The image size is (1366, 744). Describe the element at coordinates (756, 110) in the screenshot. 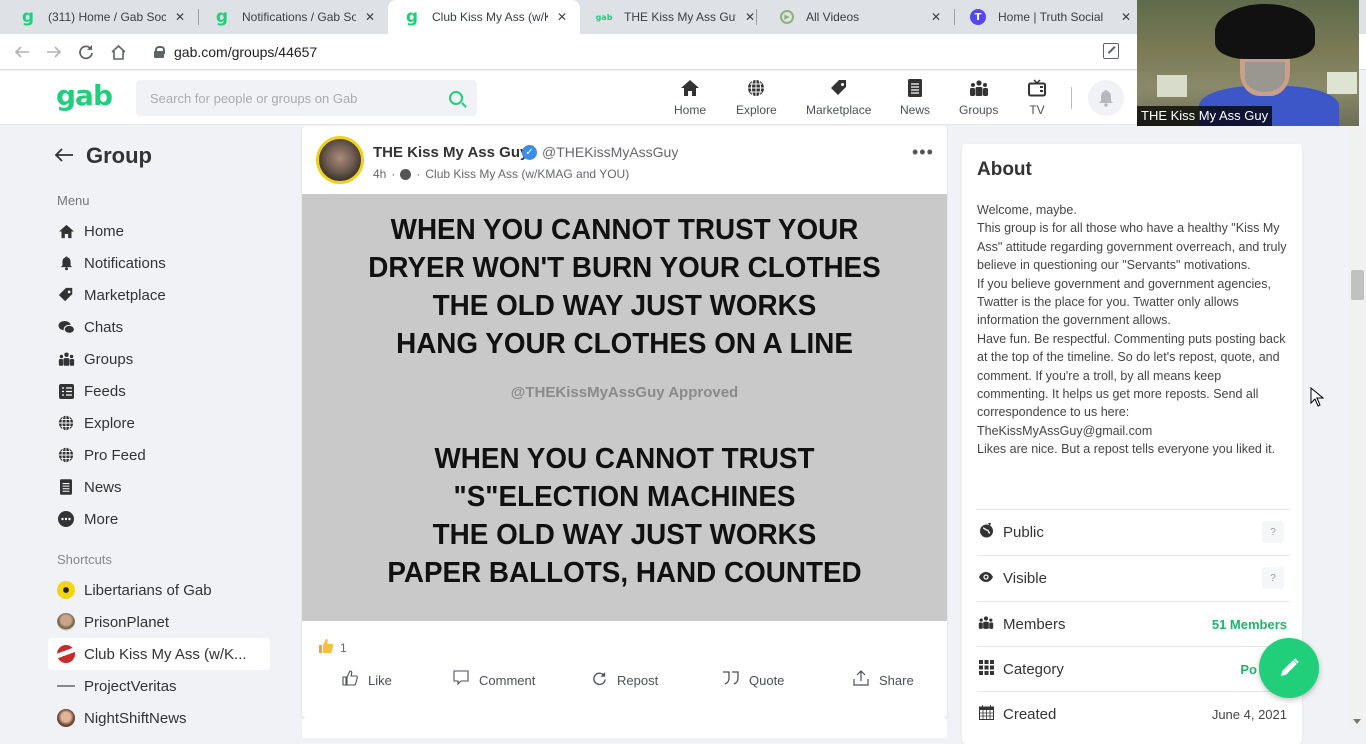

I see `nav-label: Explore` at that location.